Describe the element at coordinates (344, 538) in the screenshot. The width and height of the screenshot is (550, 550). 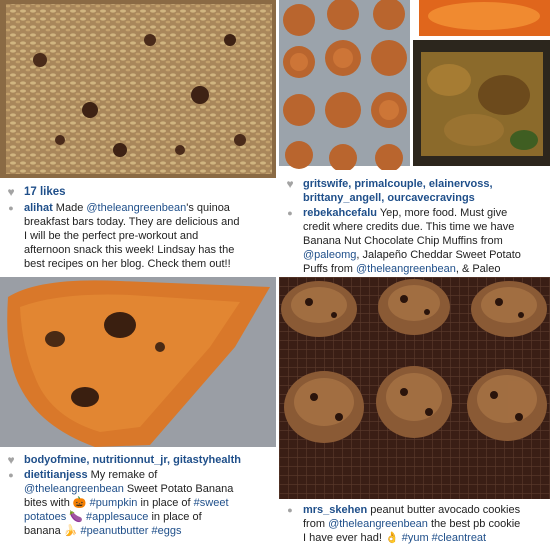
I see `comment-text-part: I have ever had!` at that location.